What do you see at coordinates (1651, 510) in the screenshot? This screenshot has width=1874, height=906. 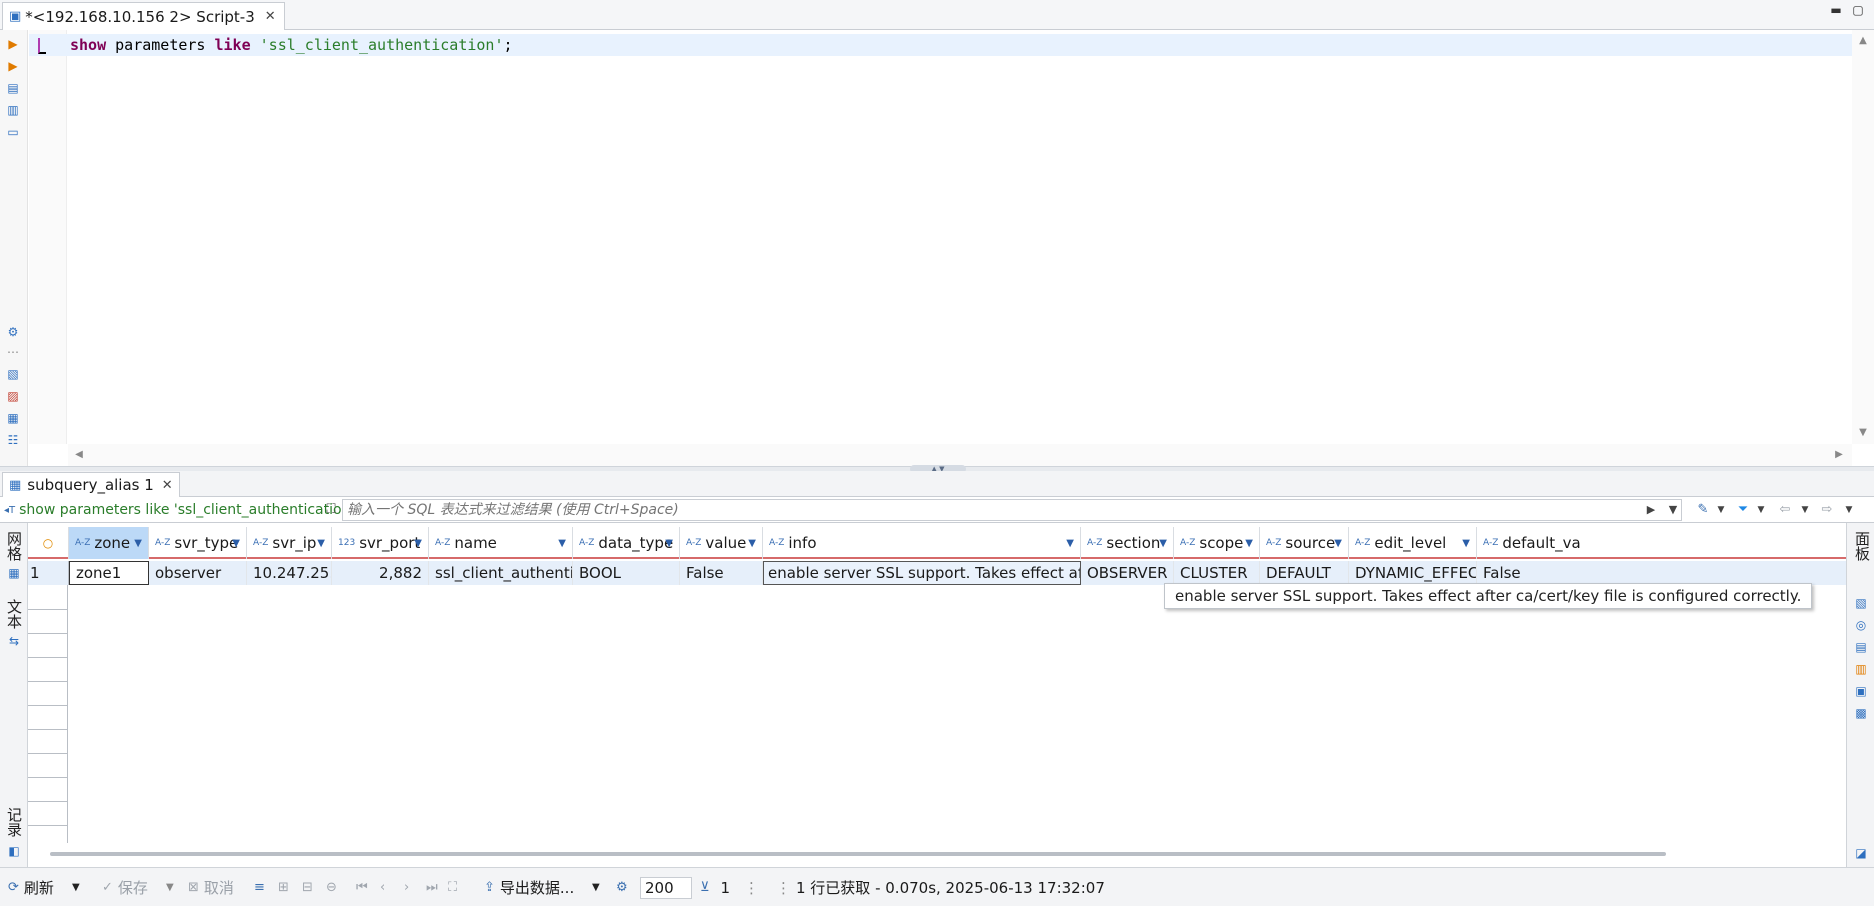 I see `apply-filter-icon: ▶` at bounding box center [1651, 510].